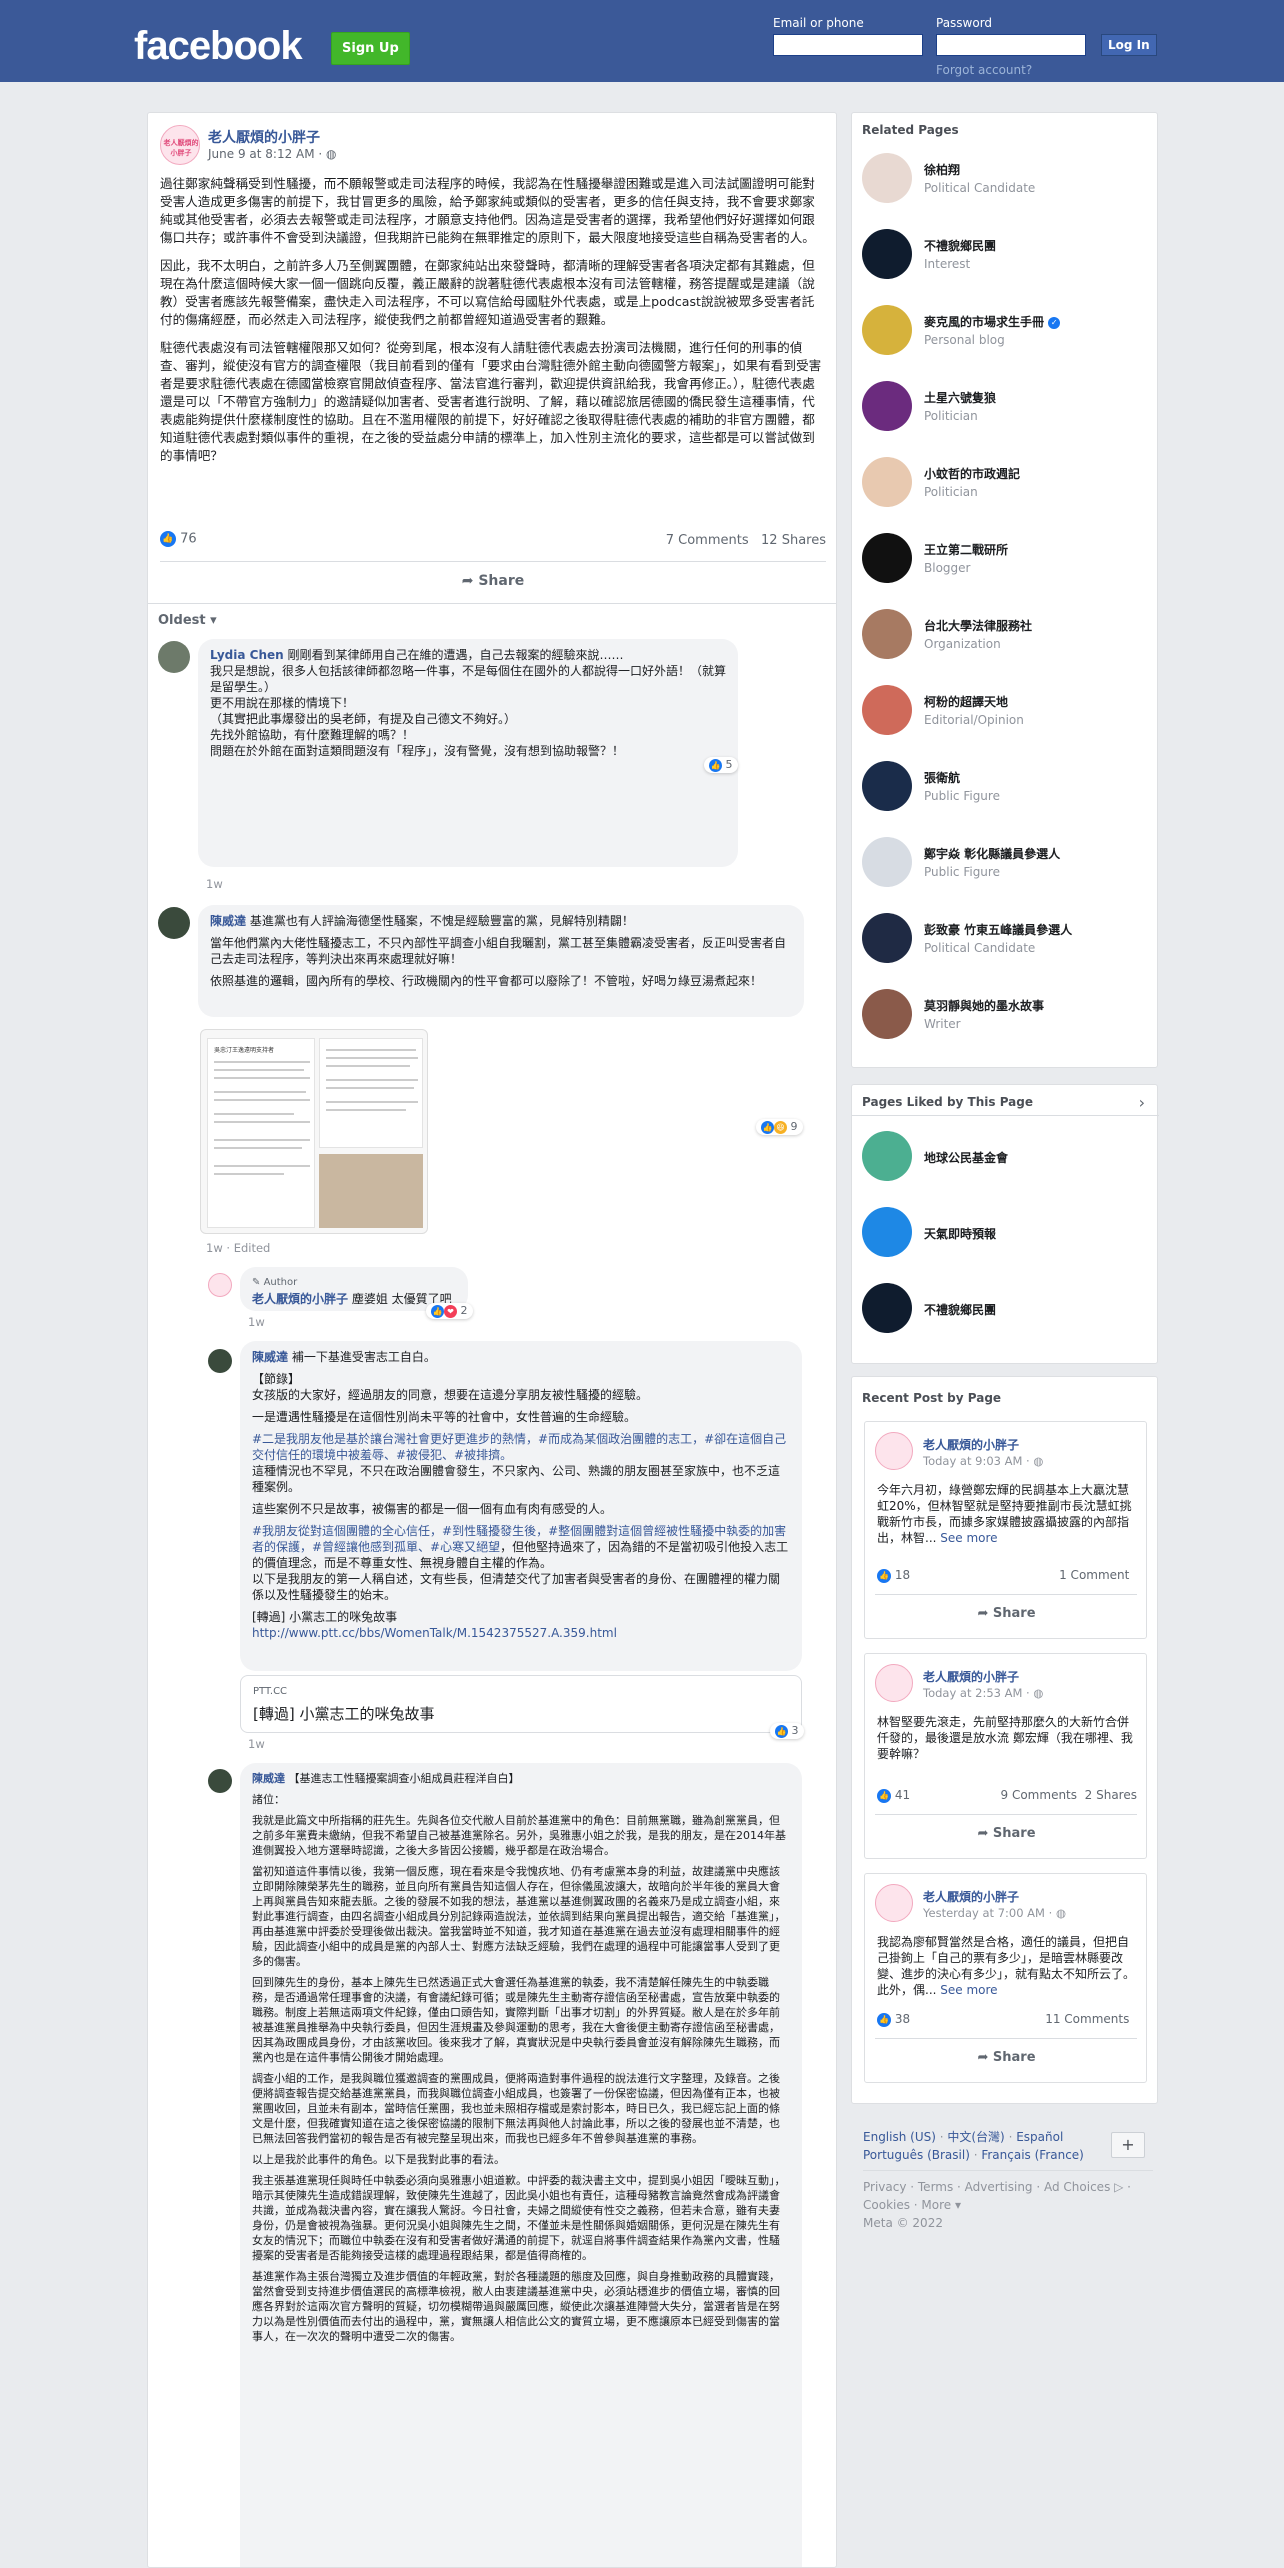 The image size is (1284, 2568). What do you see at coordinates (218, 46) in the screenshot?
I see `facebook-logo: facebook` at bounding box center [218, 46].